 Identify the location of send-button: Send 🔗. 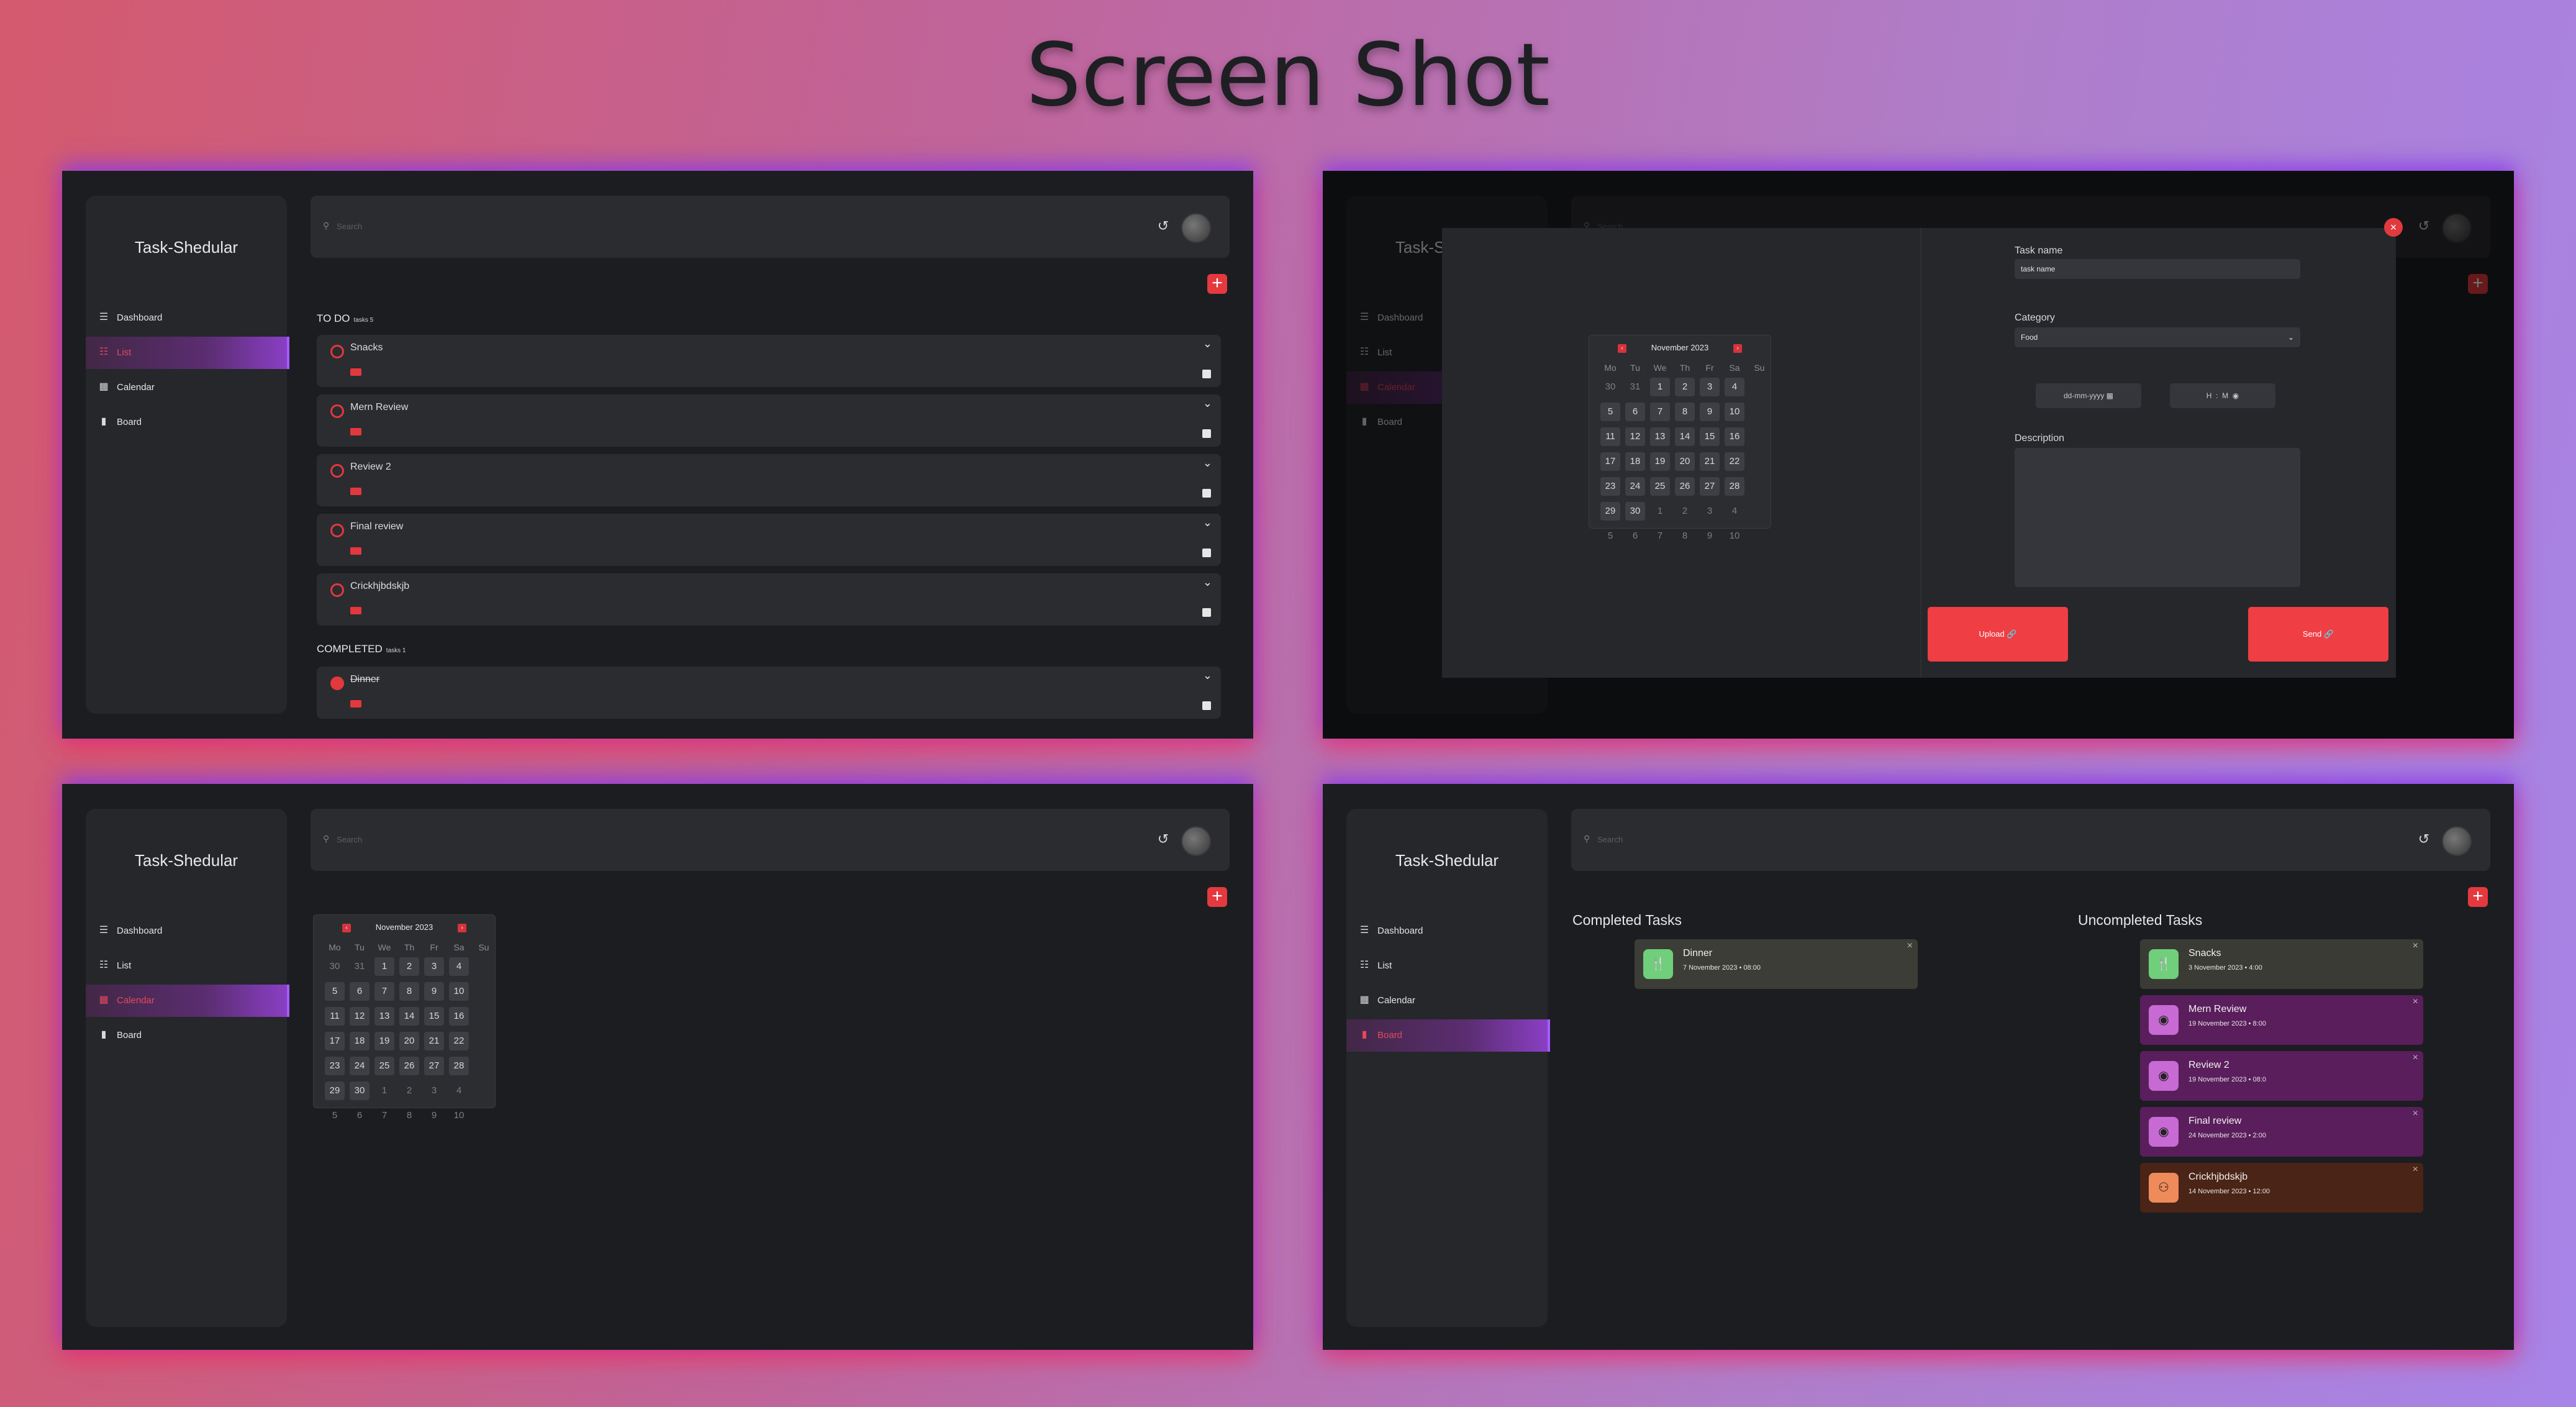
(2318, 635).